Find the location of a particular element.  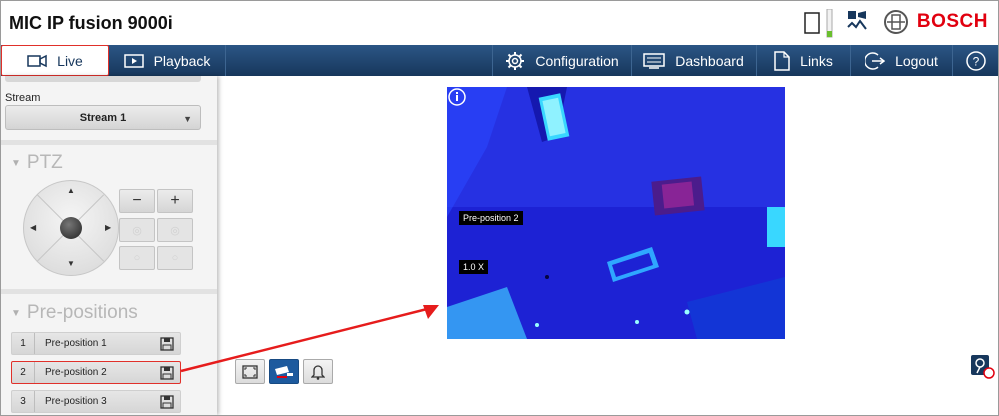

ptz-section-header: ▼ PTZ is located at coordinates (37, 163).